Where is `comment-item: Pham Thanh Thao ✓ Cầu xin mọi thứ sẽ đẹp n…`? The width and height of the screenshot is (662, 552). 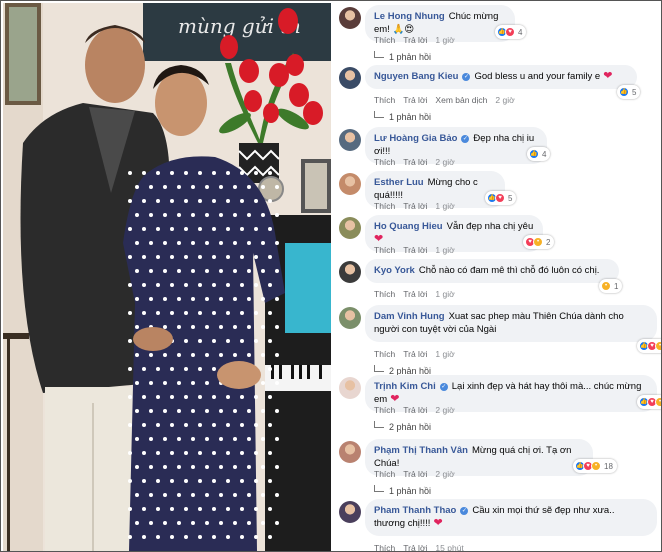
comment-item: Pham Thanh Thao ✓ Cầu xin mọi thứ sẽ đẹp n… is located at coordinates (497, 525).